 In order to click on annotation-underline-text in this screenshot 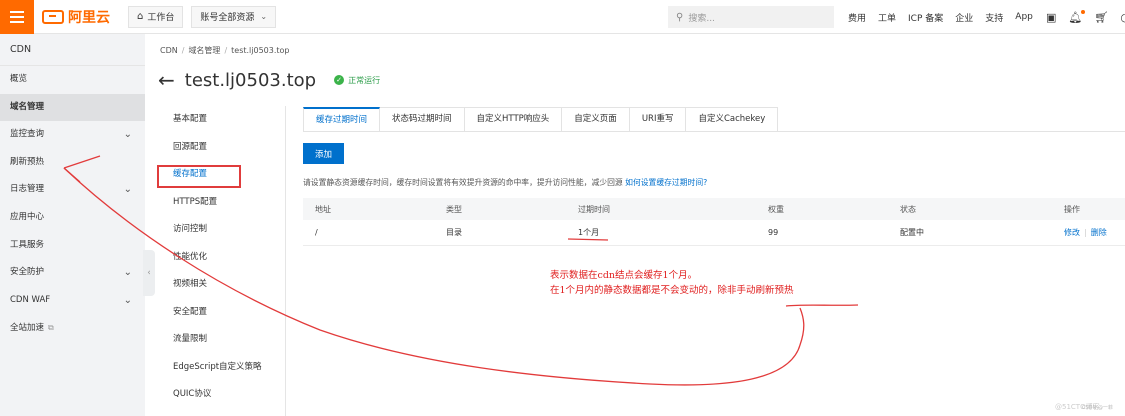, I will do `click(822, 305)`.